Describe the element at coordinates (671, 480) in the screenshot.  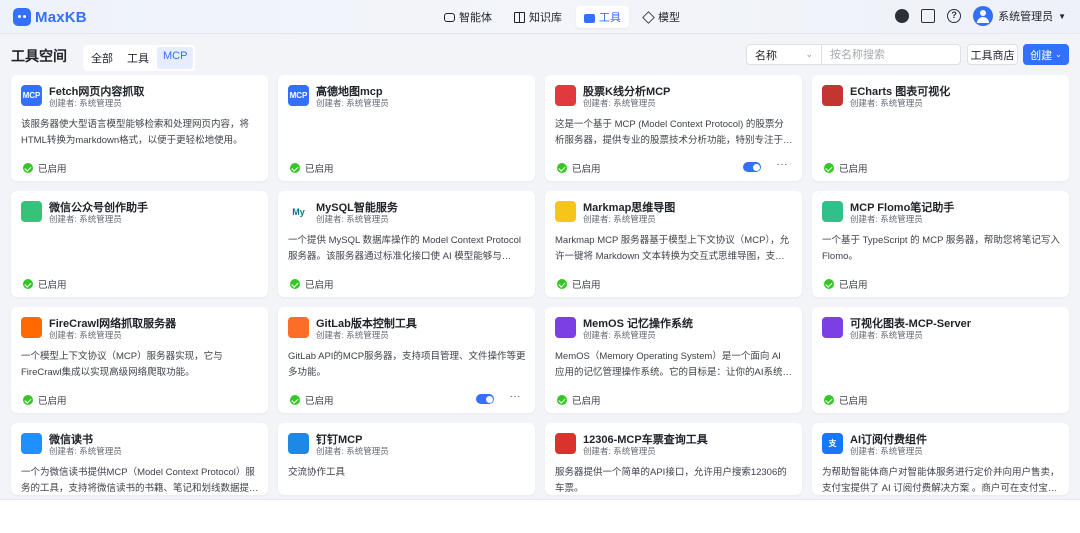
I see `tool-description: 服务器提供一个简单的API接口，允许用户搜索12306的车票。` at that location.